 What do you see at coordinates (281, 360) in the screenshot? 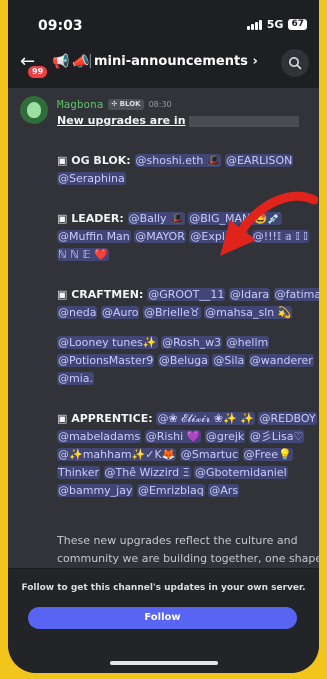
I see `user-mention: @wanderer` at bounding box center [281, 360].